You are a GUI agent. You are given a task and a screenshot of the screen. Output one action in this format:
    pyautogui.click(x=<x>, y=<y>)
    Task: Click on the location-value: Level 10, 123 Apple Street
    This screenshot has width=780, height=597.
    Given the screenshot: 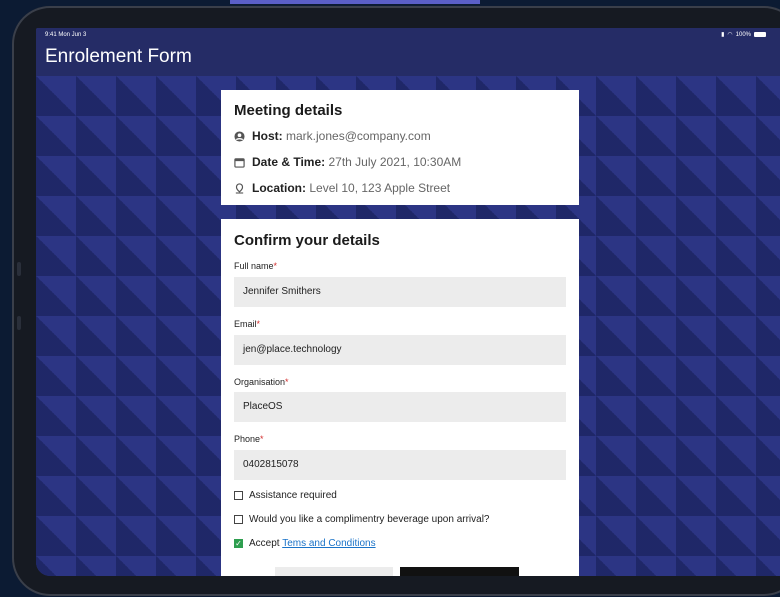 What is the action you would take?
    pyautogui.click(x=380, y=188)
    